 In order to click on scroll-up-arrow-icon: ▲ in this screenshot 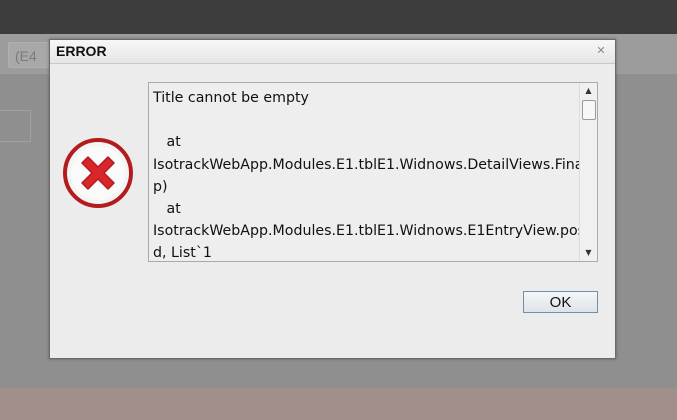, I will do `click(588, 91)`.